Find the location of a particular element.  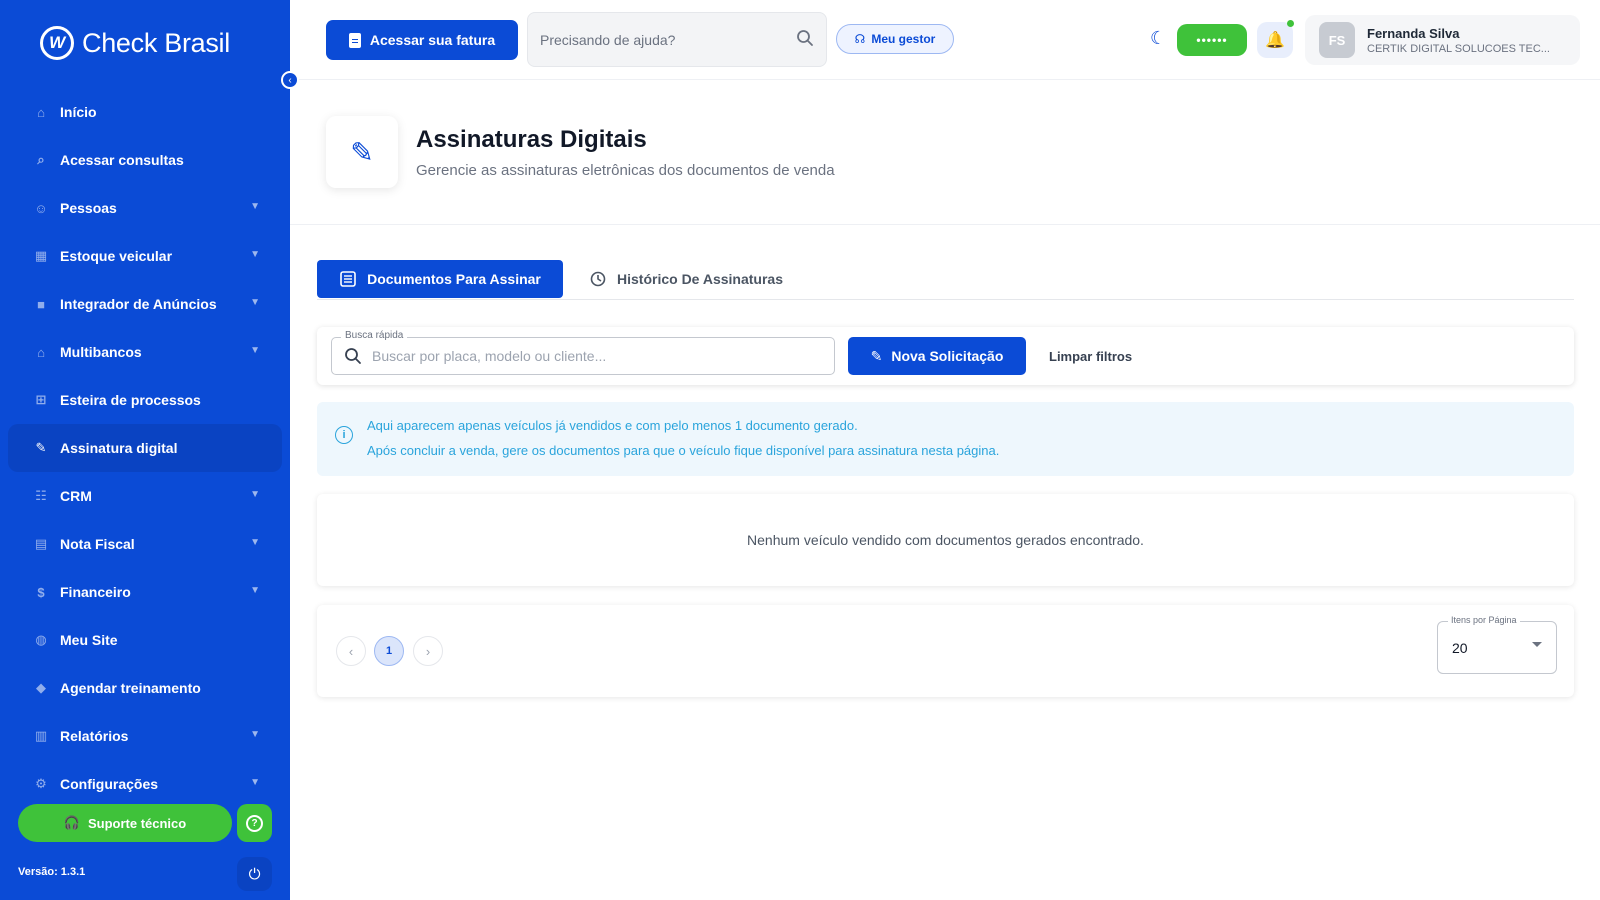

power-icon: ⏻ is located at coordinates (254, 874).